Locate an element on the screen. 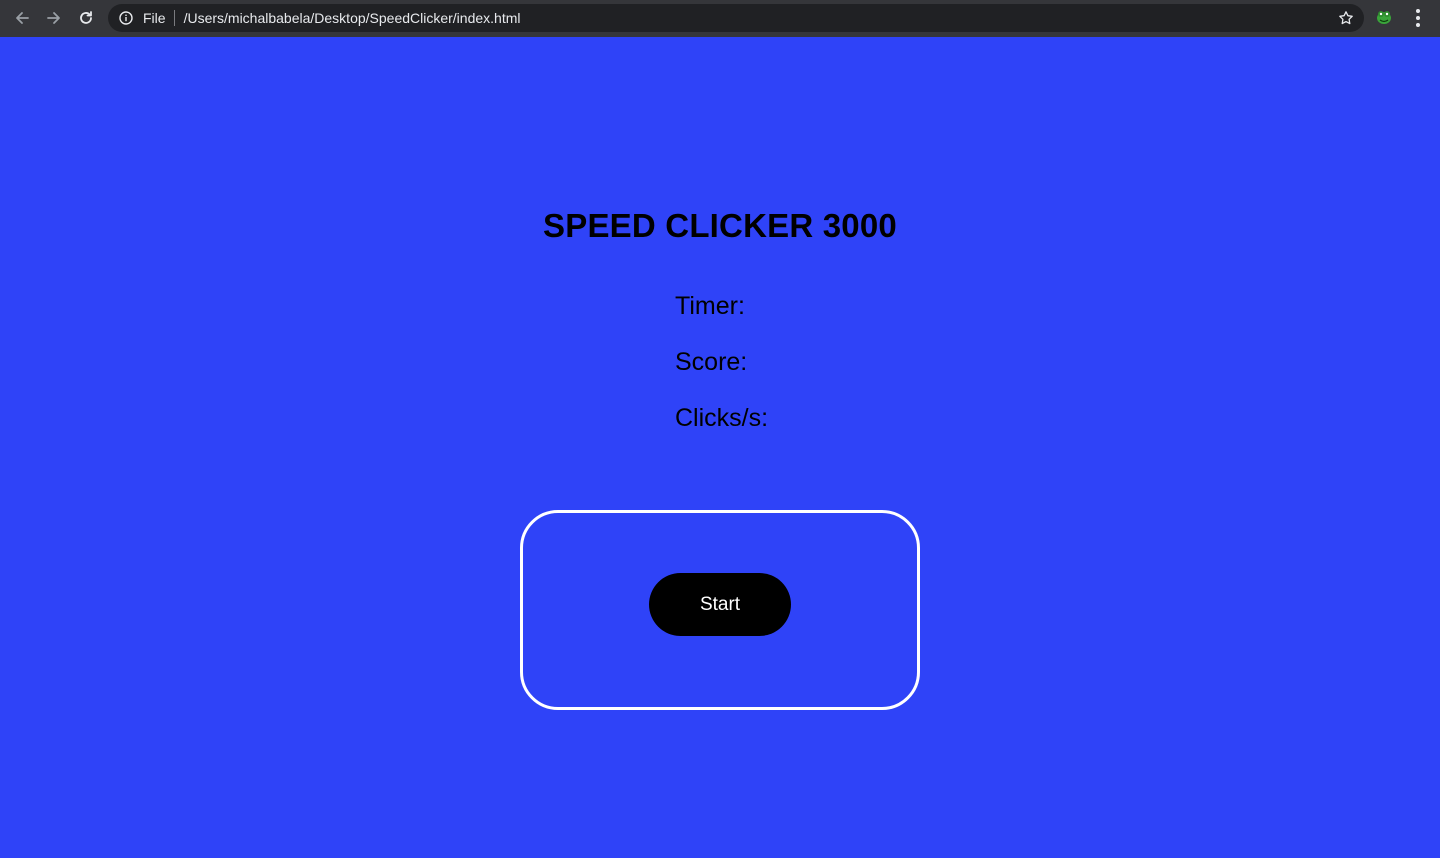 Image resolution: width=1440 pixels, height=858 pixels. arrow-right-icon is located at coordinates (53, 18).